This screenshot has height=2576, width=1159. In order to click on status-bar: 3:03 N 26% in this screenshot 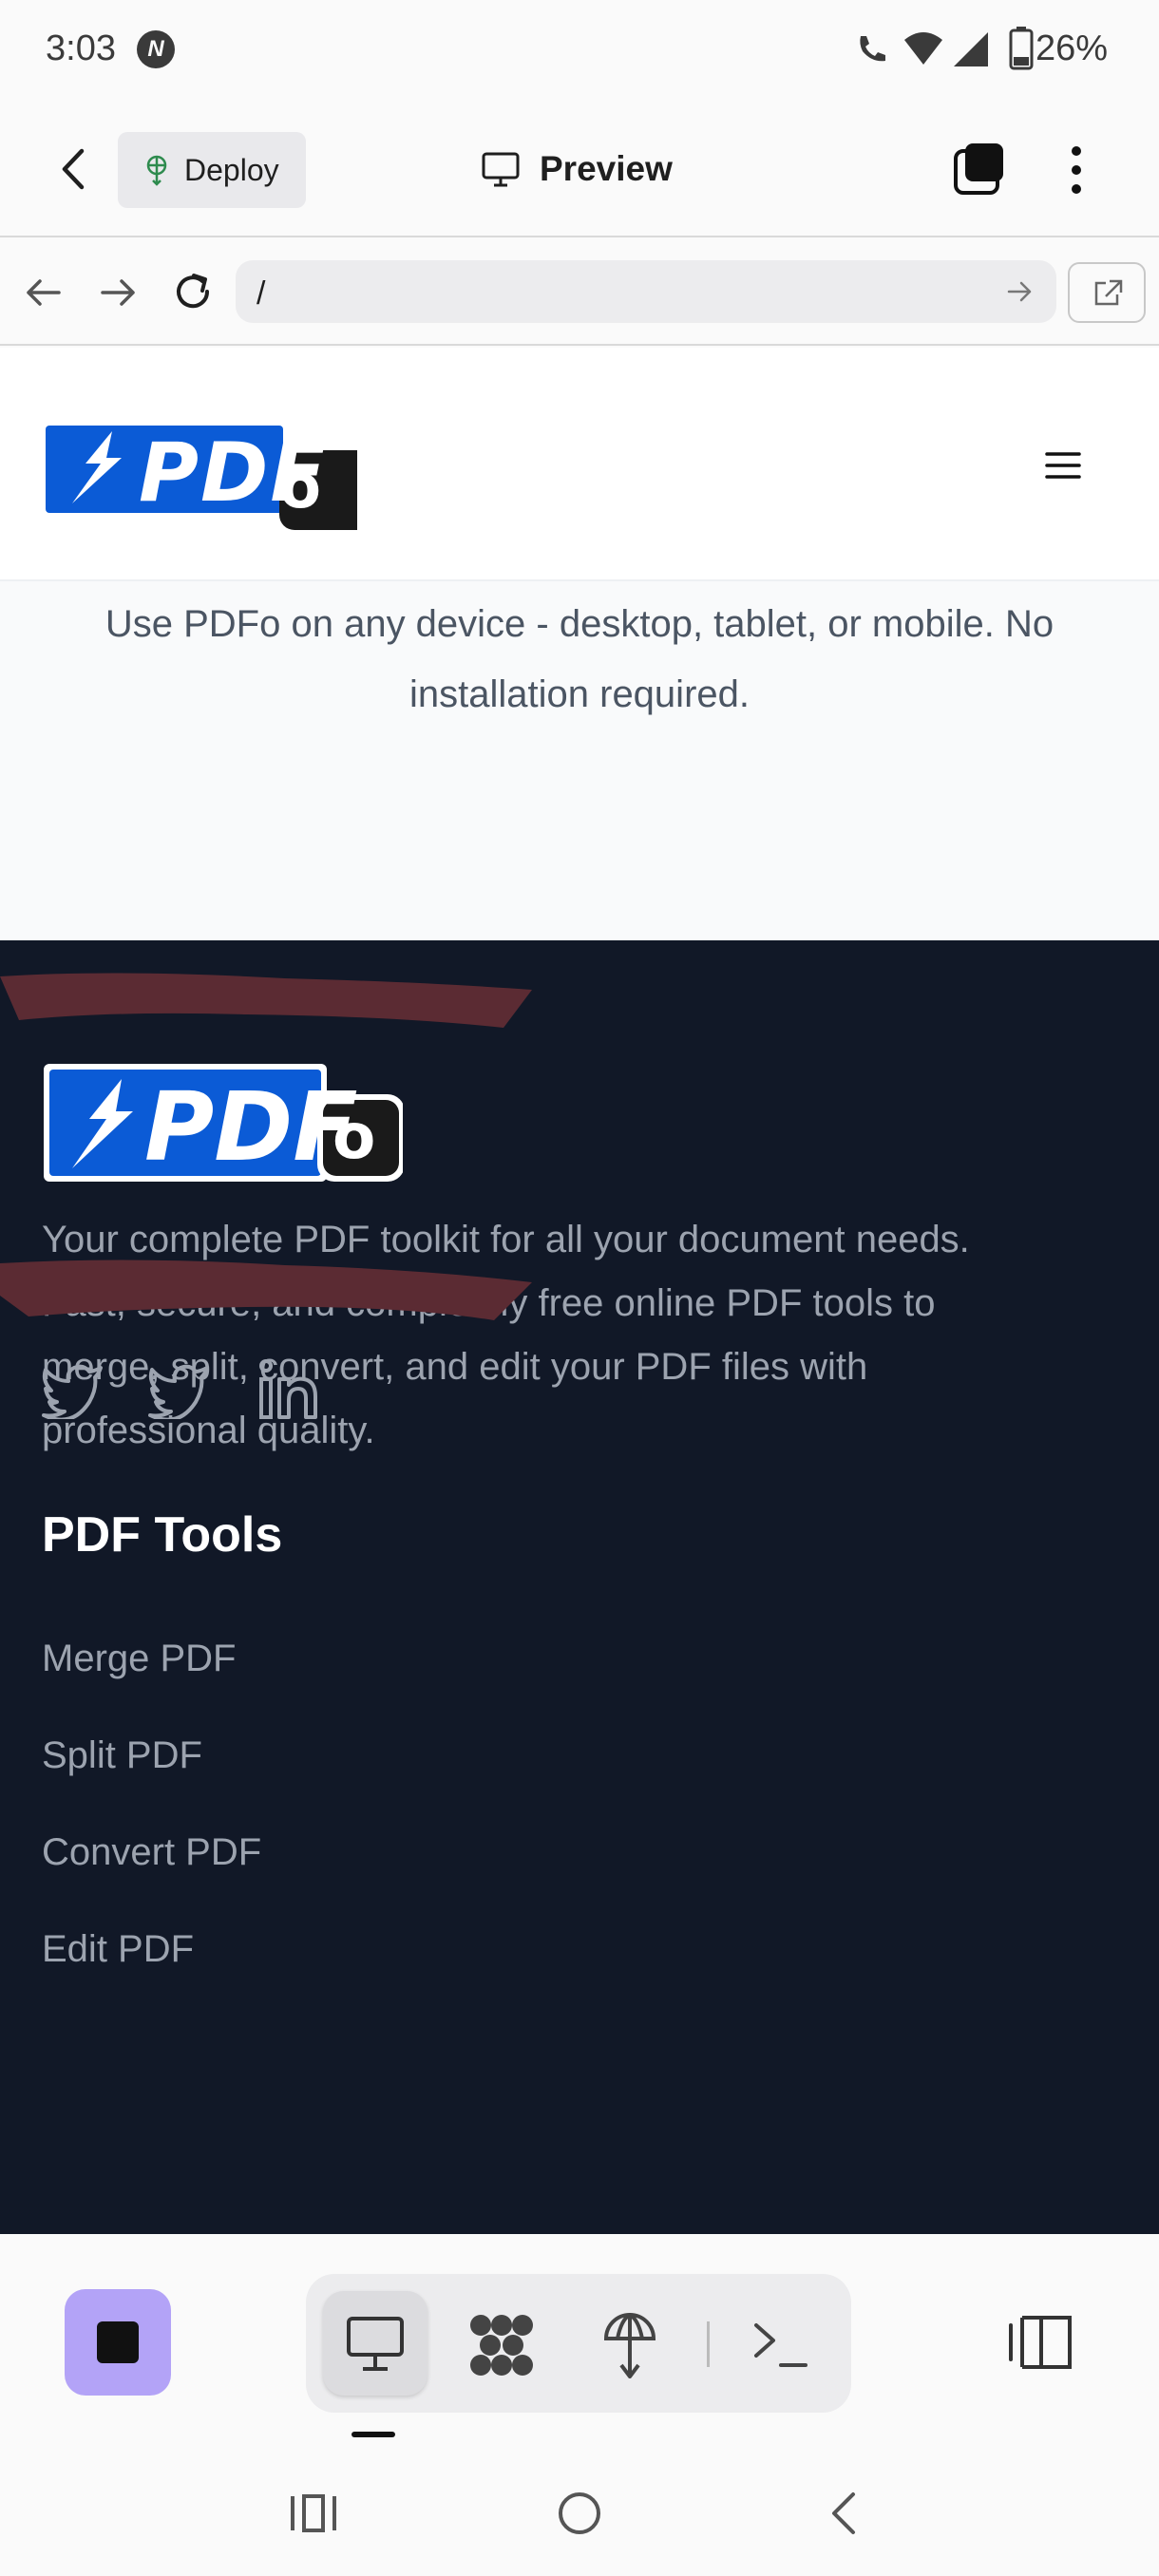, I will do `click(579, 50)`.